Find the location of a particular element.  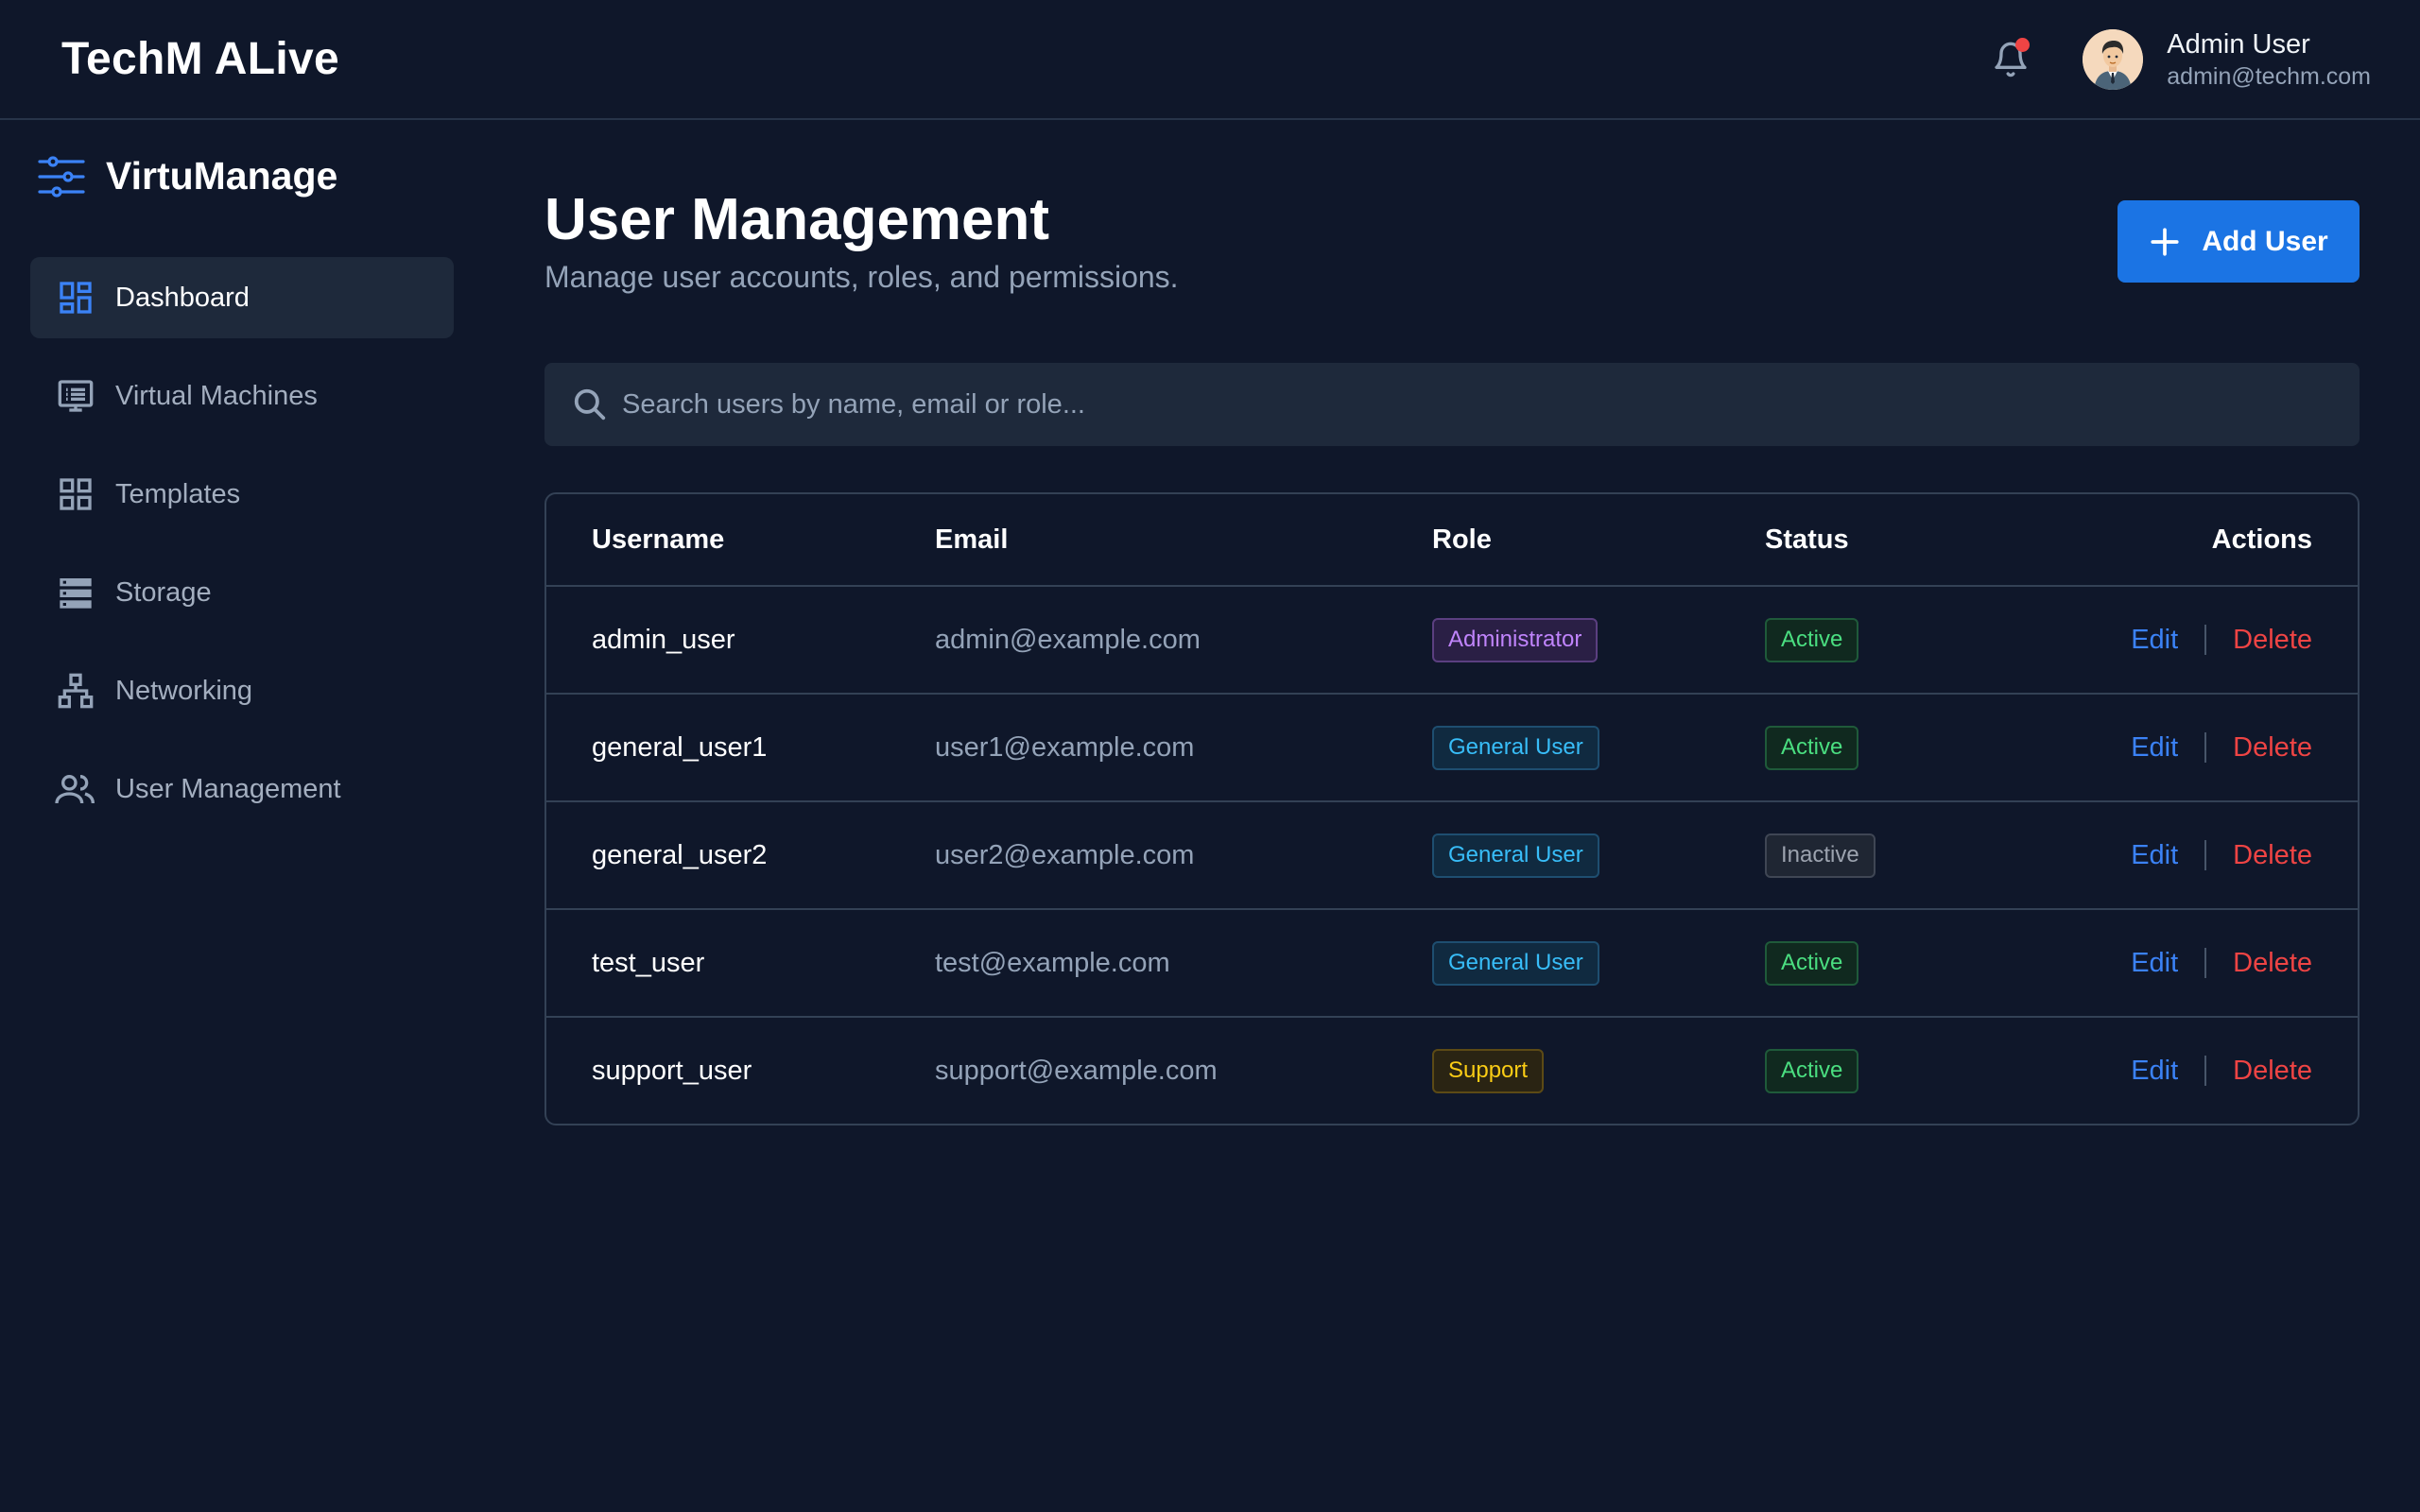

cell-email: user1@example.com is located at coordinates (1065, 747).